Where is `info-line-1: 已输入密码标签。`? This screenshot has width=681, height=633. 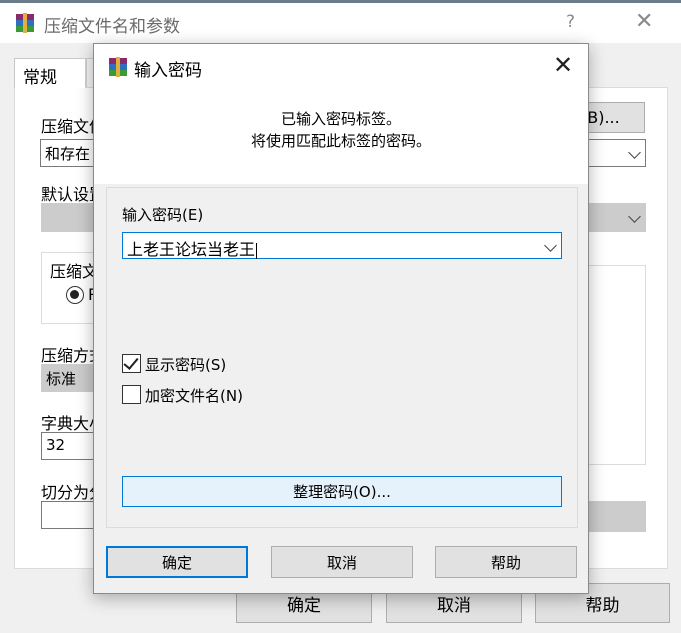 info-line-1: 已输入密码标签。 is located at coordinates (340, 119).